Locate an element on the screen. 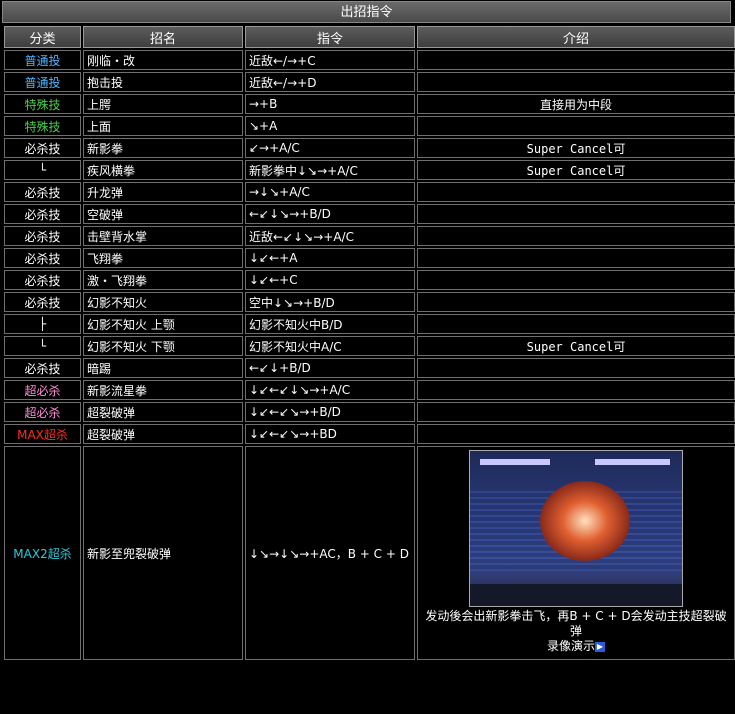 This screenshot has height=714, width=735. page-title: 出招指令 is located at coordinates (366, 12).